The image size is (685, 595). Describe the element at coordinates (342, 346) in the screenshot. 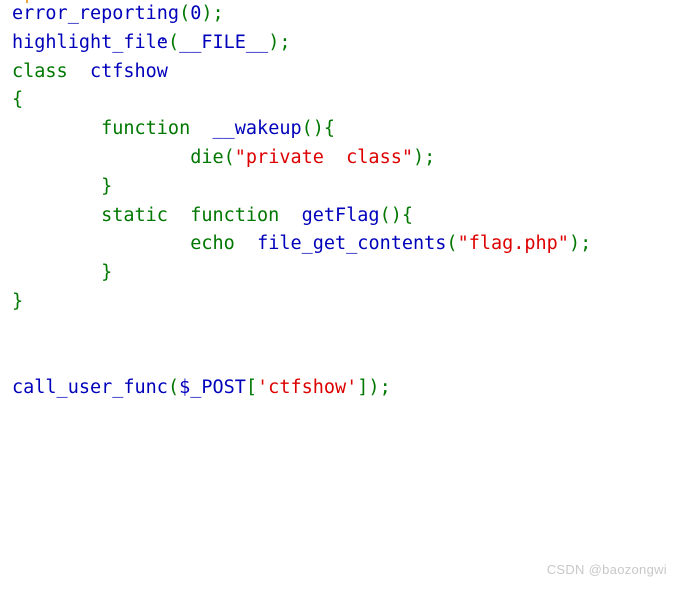

I see `code-blank-gap` at that location.